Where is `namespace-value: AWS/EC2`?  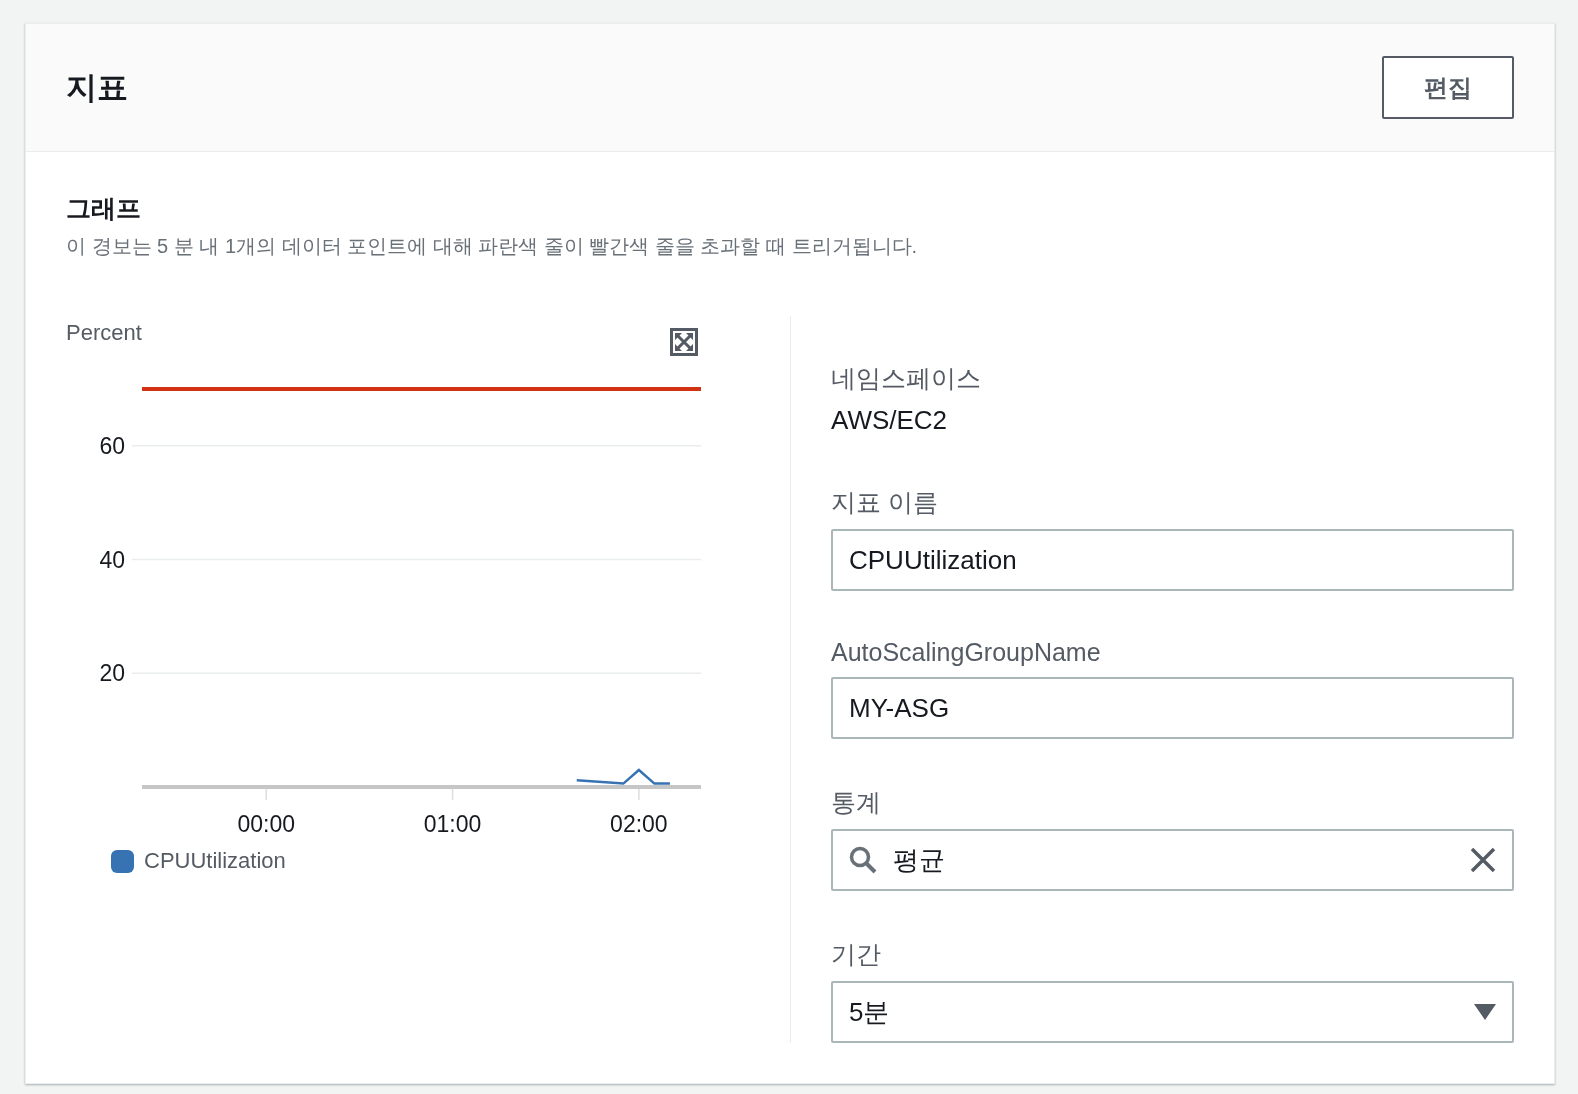
namespace-value: AWS/EC2 is located at coordinates (890, 420).